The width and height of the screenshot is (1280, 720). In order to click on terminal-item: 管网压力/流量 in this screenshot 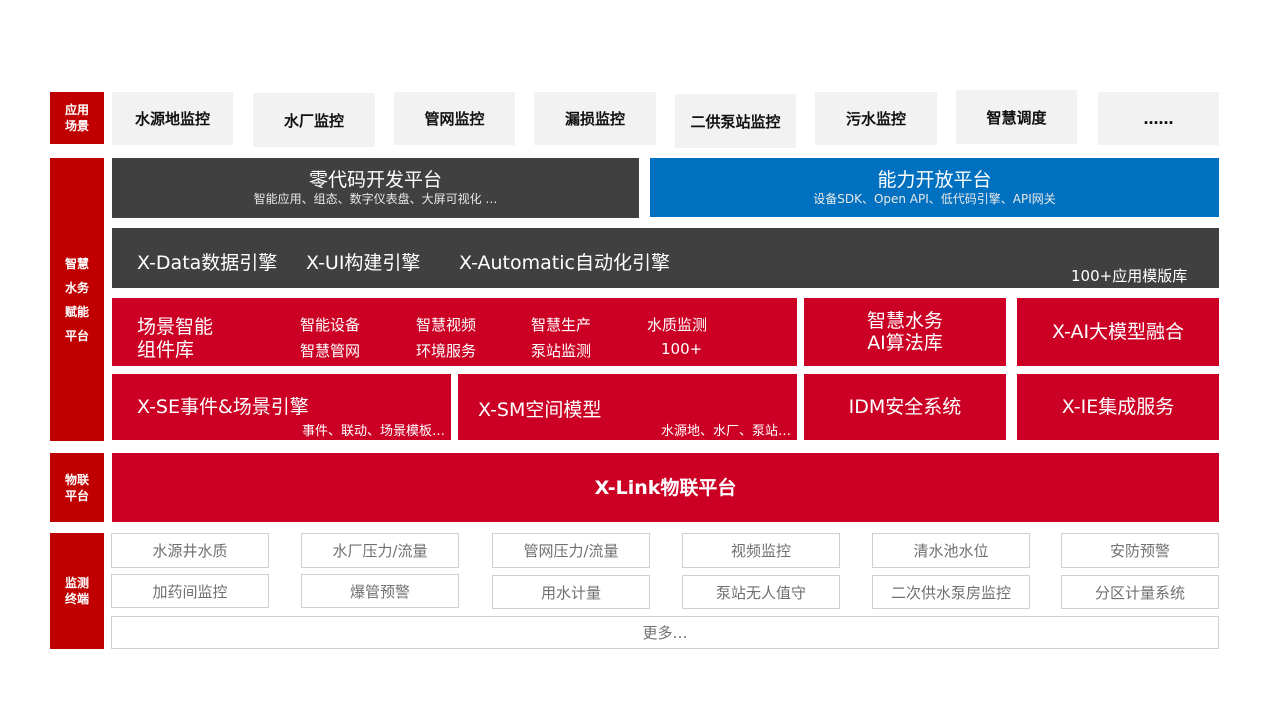, I will do `click(571, 550)`.